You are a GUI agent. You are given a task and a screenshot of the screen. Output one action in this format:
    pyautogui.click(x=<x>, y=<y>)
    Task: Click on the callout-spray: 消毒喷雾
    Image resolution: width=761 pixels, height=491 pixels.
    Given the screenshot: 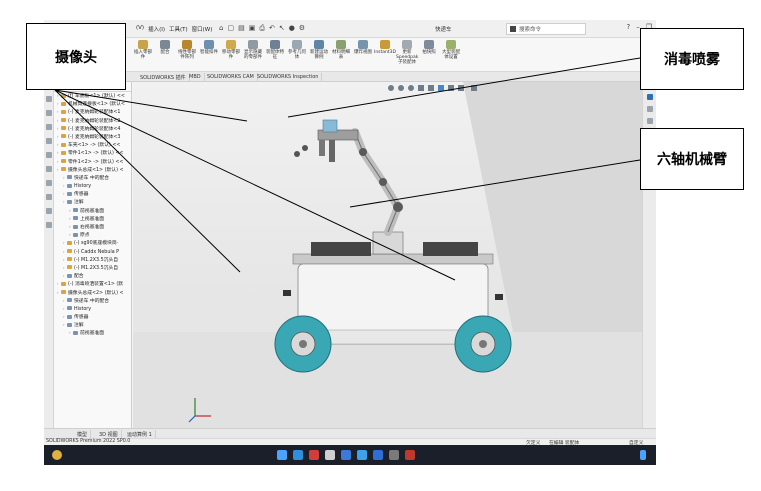 What is the action you would take?
    pyautogui.click(x=692, y=59)
    